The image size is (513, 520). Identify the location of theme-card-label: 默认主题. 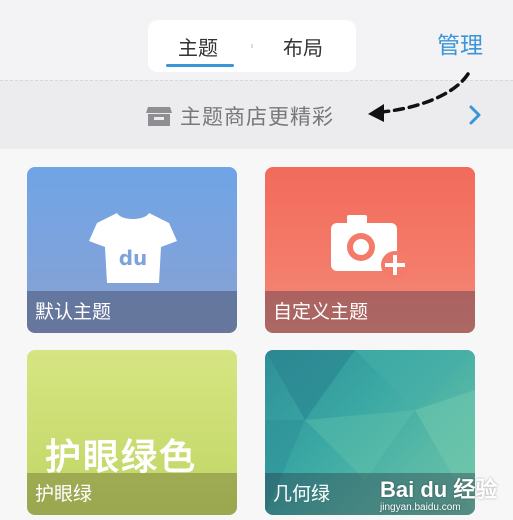
(132, 312).